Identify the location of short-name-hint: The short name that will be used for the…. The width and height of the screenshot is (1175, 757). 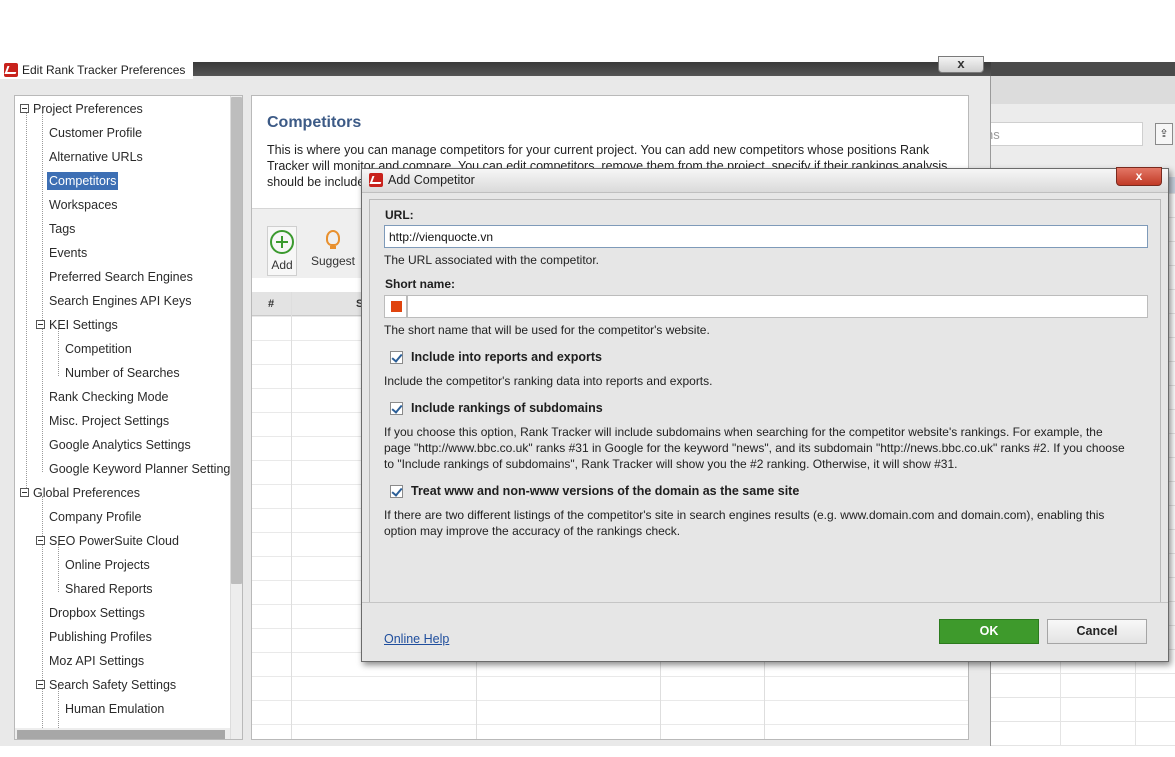
(547, 330).